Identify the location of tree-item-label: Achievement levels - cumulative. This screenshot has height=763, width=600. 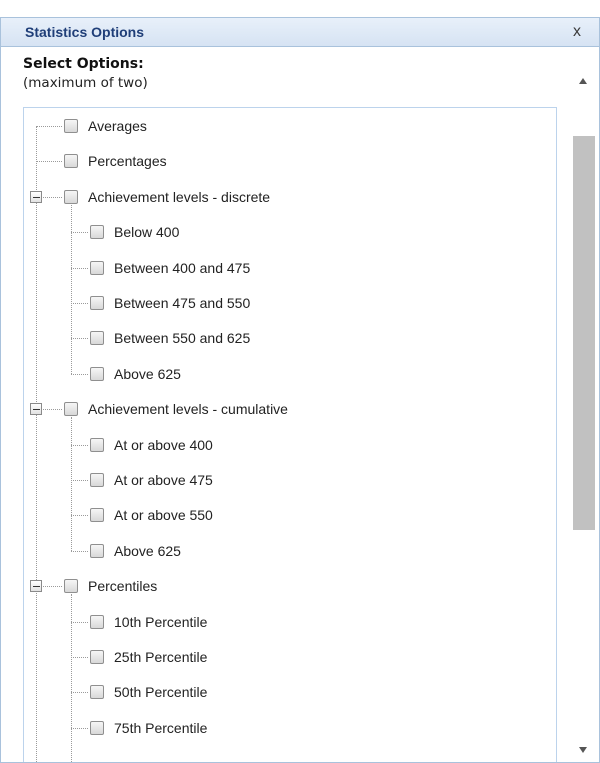
(188, 409).